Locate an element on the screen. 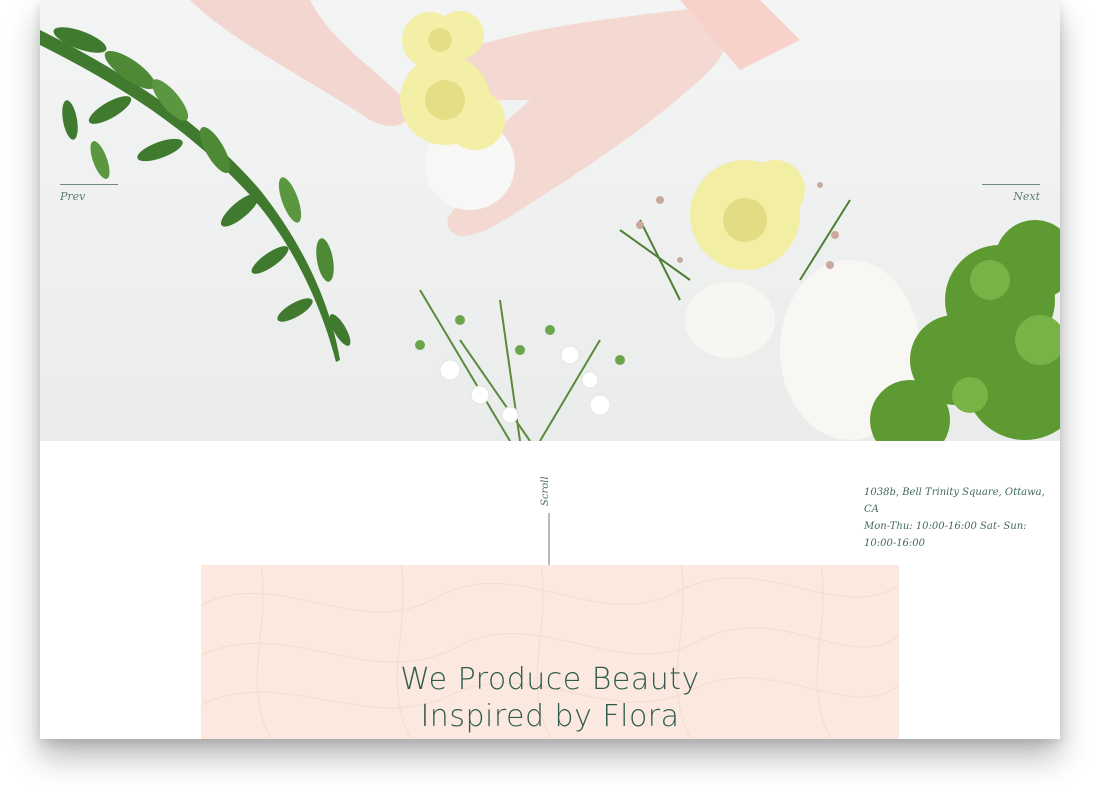 The height and width of the screenshot is (796, 1100). prev-line is located at coordinates (89, 184).